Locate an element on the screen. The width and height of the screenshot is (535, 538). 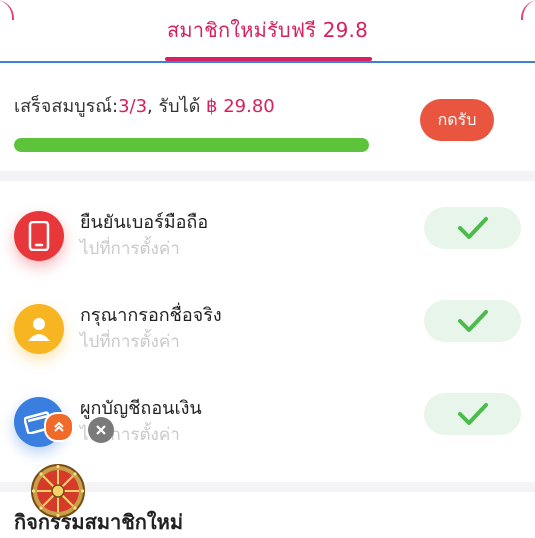
task-title: กรุณากรอกชื่อจริง is located at coordinates (151, 315).